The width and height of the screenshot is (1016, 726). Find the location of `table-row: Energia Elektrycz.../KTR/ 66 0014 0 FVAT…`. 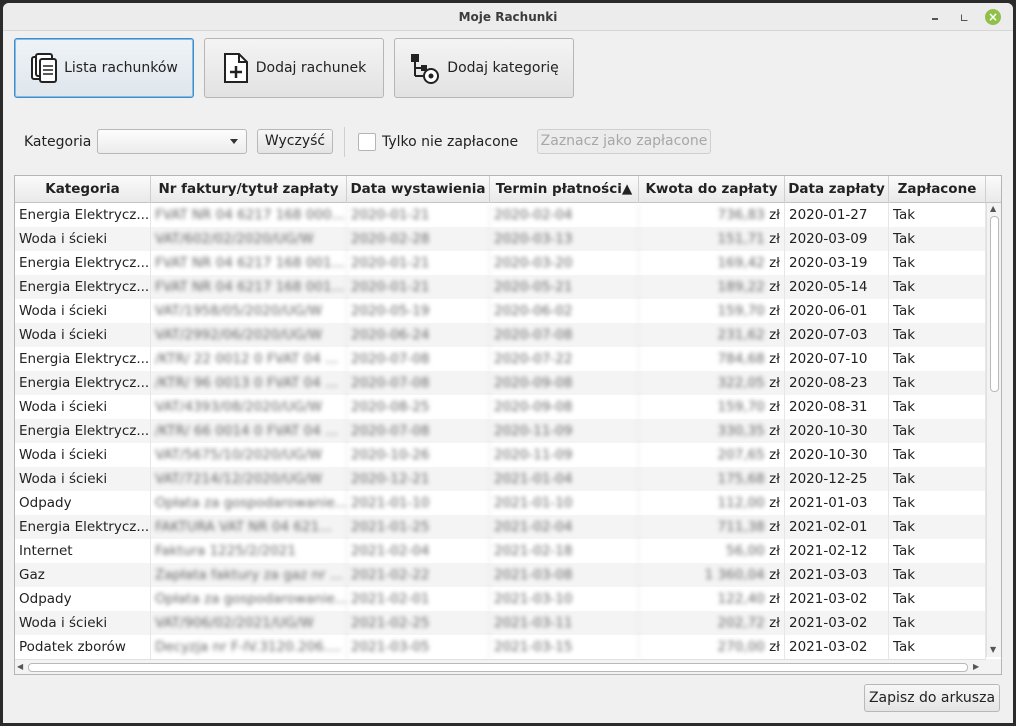

table-row: Energia Elektrycz.../KTR/ 66 0014 0 FVAT… is located at coordinates (500, 431).